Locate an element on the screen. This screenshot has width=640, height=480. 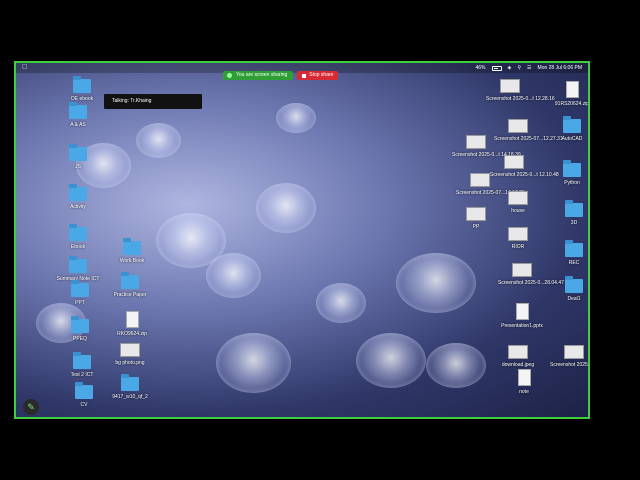
desktop-icon-thumb: Screenshot 2025-0...t 12.28.16 is located at coordinates (520, 90).